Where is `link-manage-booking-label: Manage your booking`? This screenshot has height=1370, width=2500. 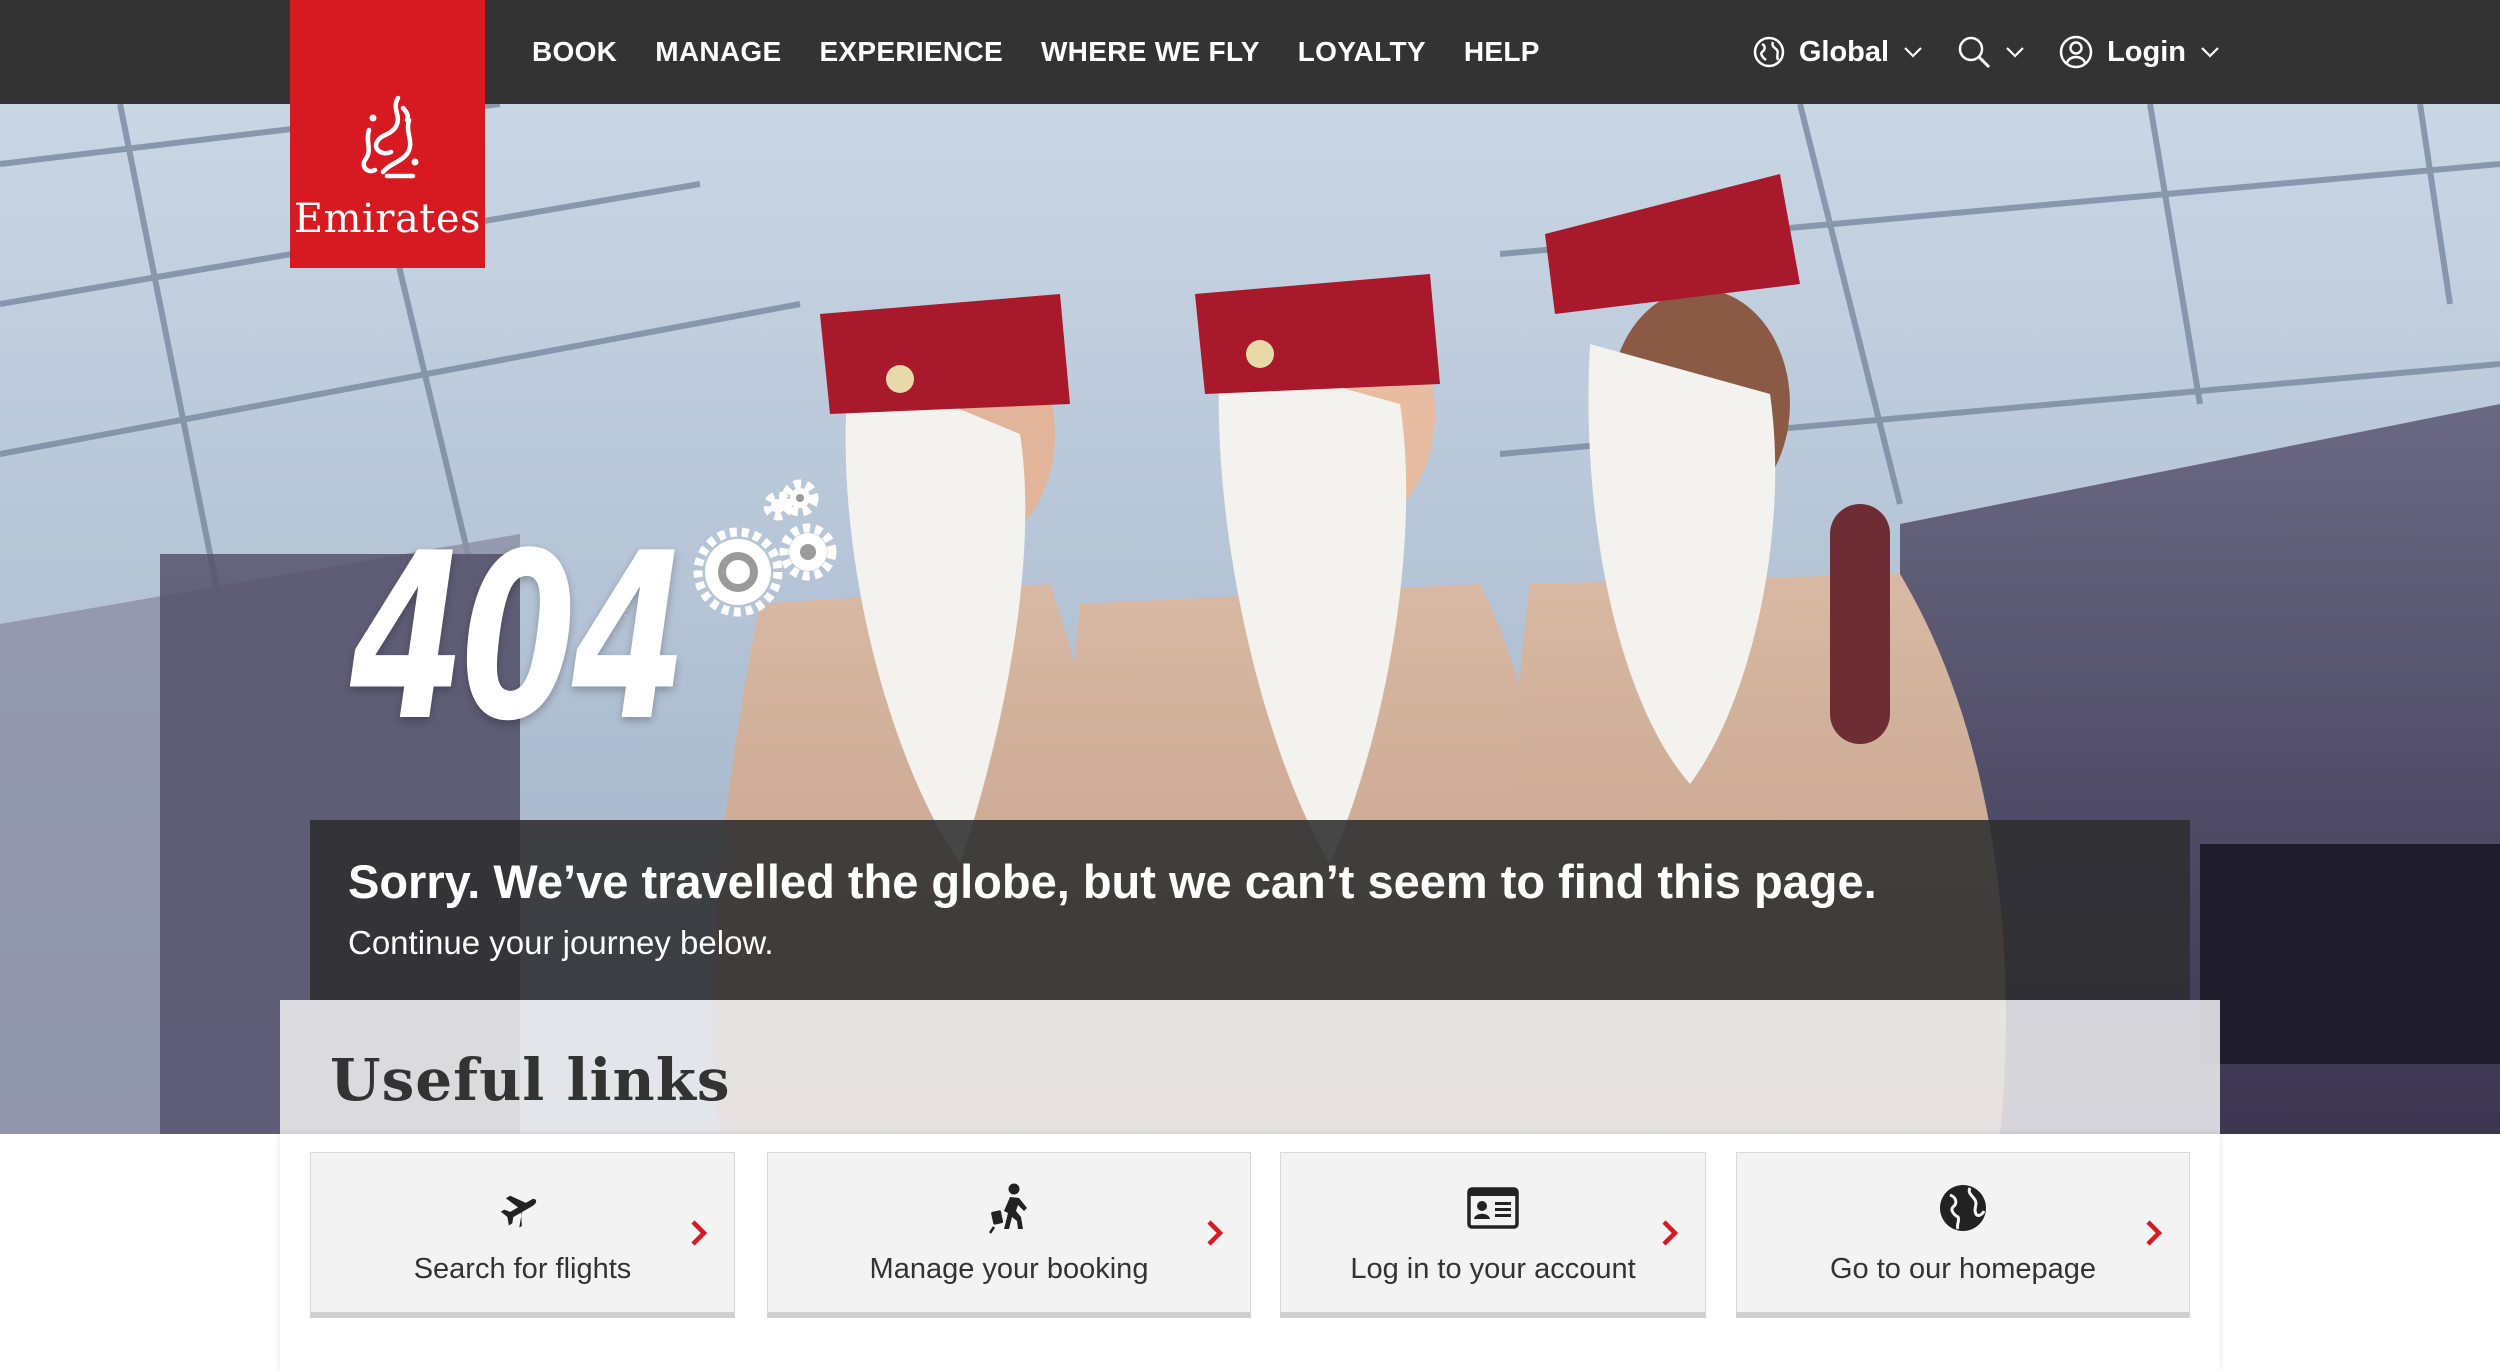 link-manage-booking-label: Manage your booking is located at coordinates (1009, 1269).